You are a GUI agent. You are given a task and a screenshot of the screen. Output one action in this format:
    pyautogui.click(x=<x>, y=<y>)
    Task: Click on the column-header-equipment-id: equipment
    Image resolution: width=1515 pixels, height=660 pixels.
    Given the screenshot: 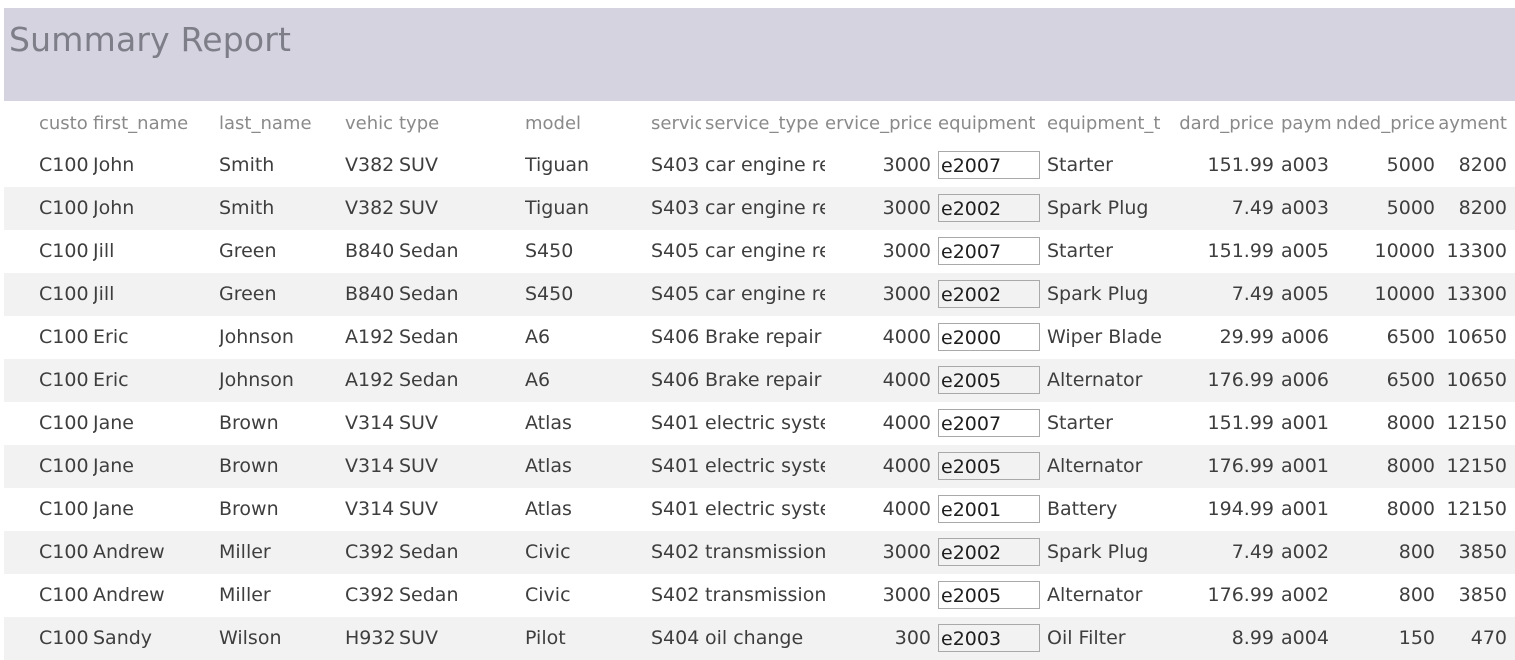 What is the action you would take?
    pyautogui.click(x=987, y=123)
    